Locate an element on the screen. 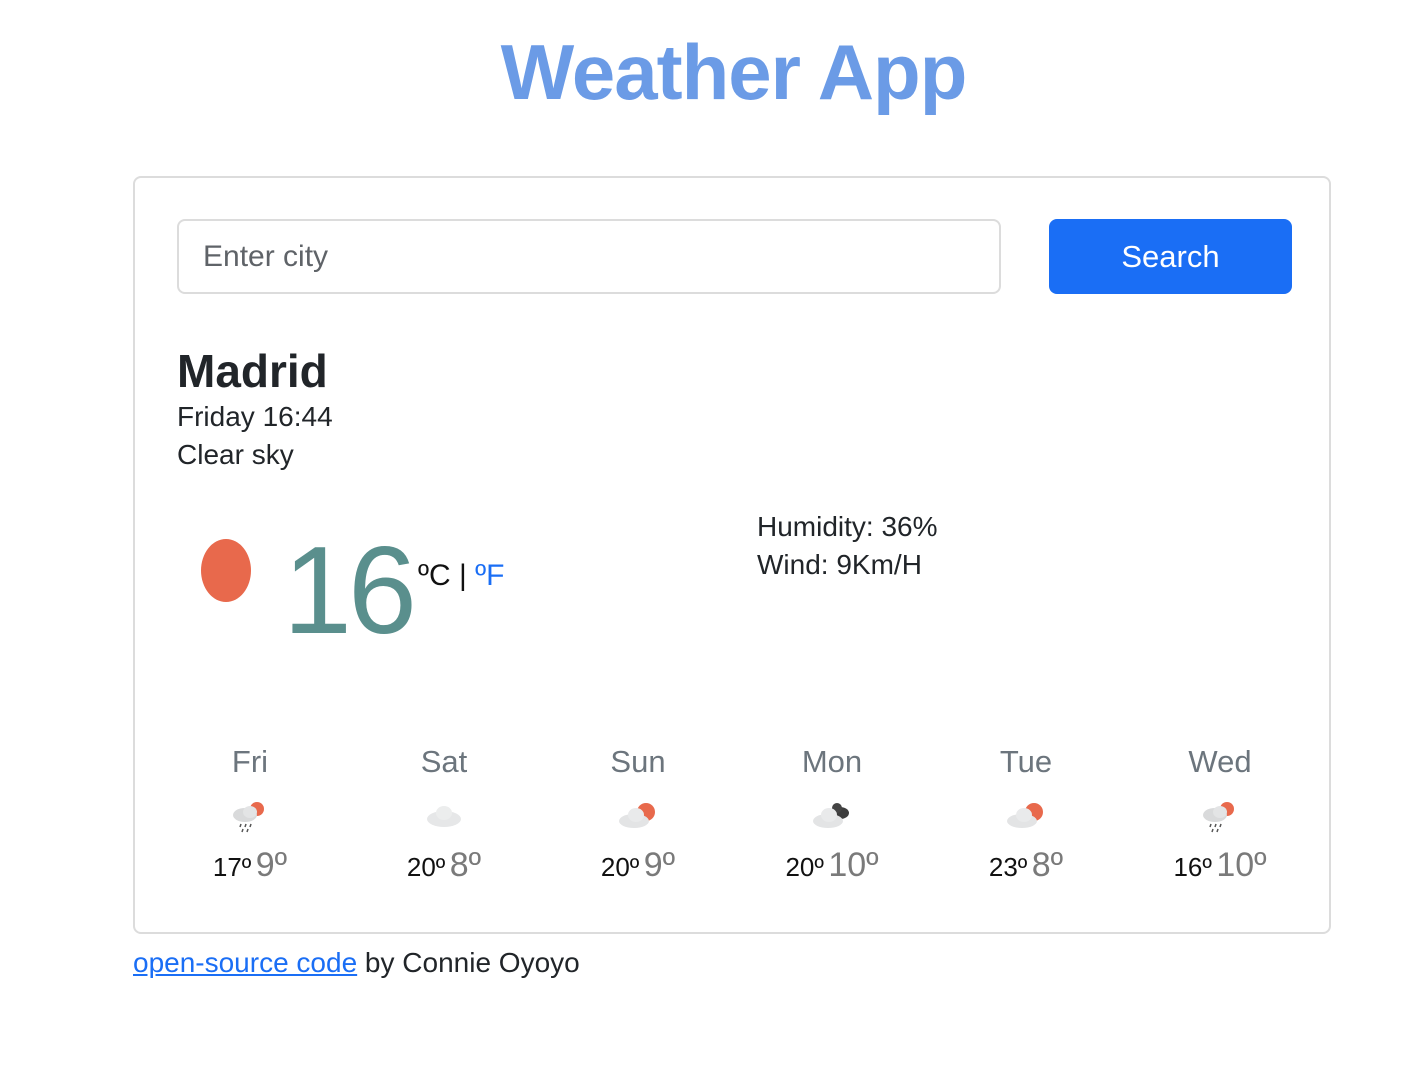  forecast-day-name: Mon is located at coordinates (832, 761).